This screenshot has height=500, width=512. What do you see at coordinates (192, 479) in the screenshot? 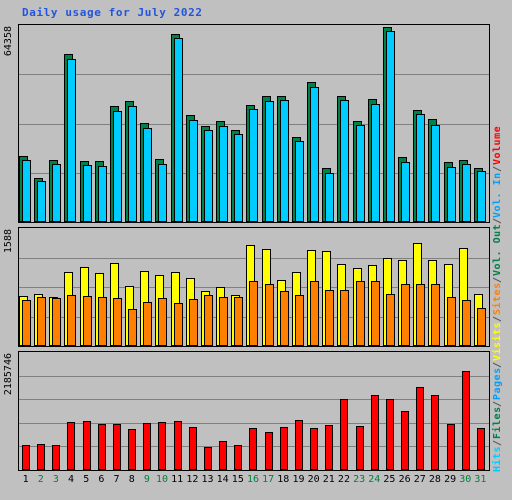
I see `x-axis-tick-day-12: 12` at bounding box center [192, 479].